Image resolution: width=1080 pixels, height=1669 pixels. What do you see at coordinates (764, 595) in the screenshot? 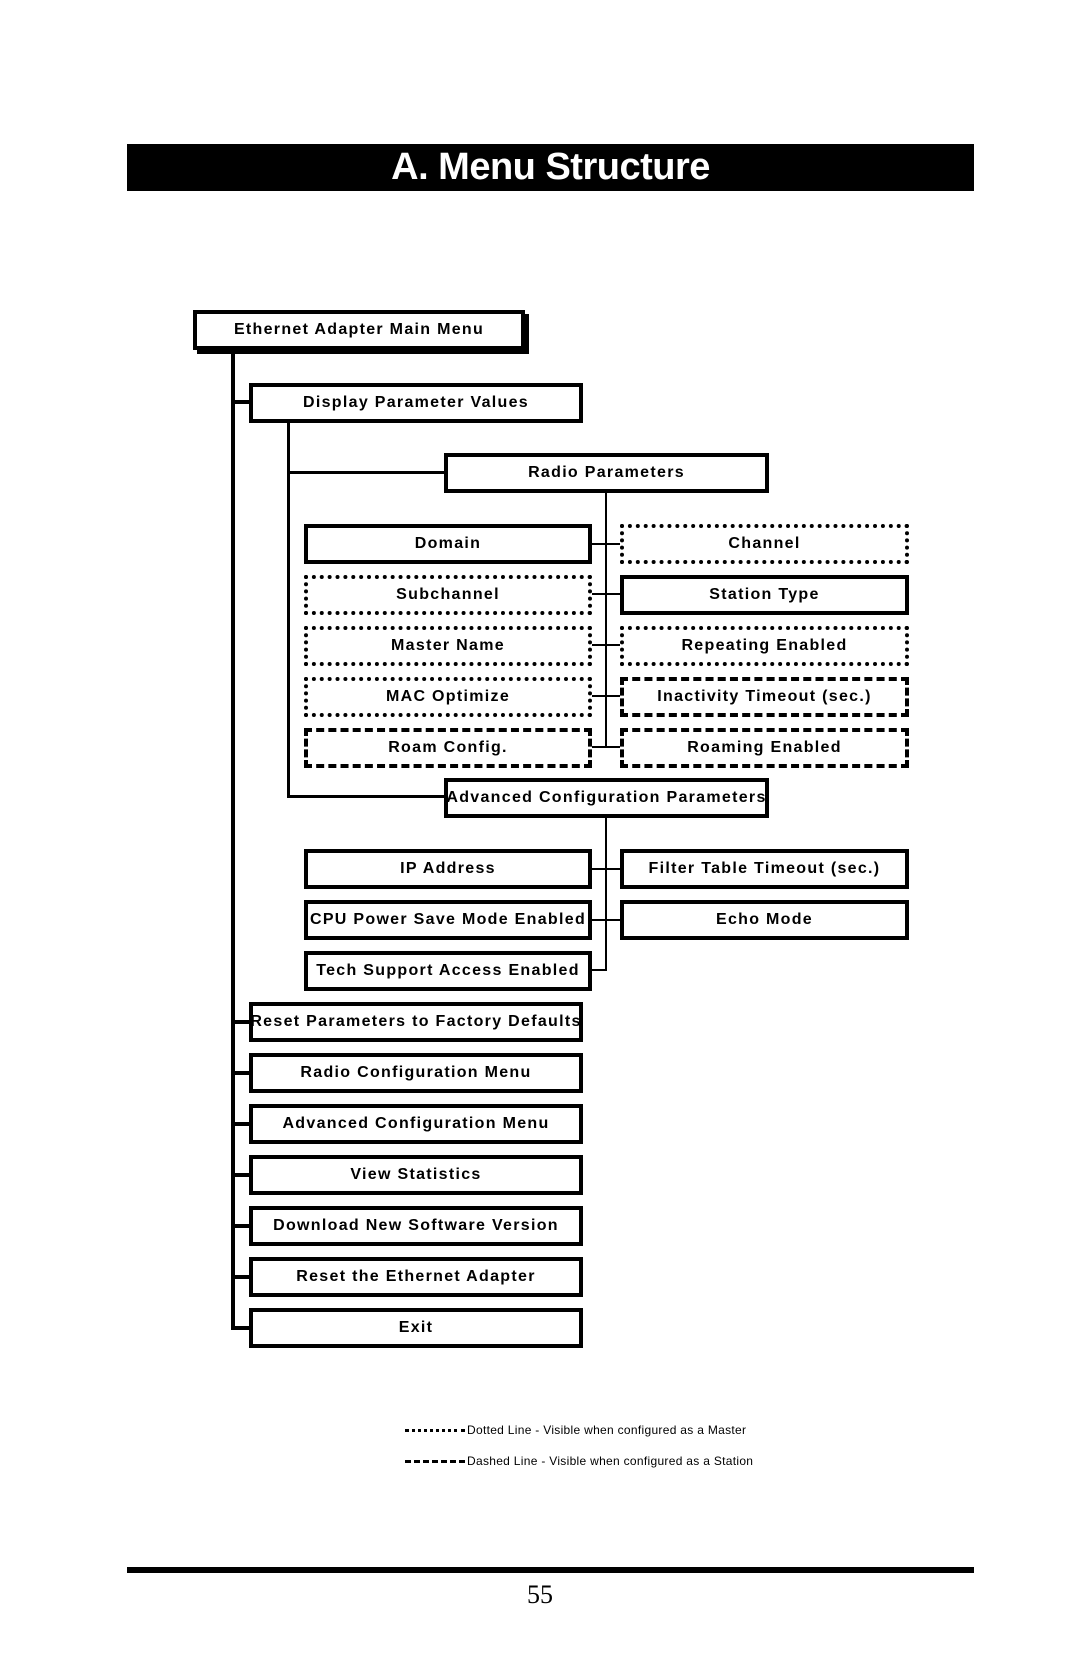
I see `menu-node-station-type: Station Type` at bounding box center [764, 595].